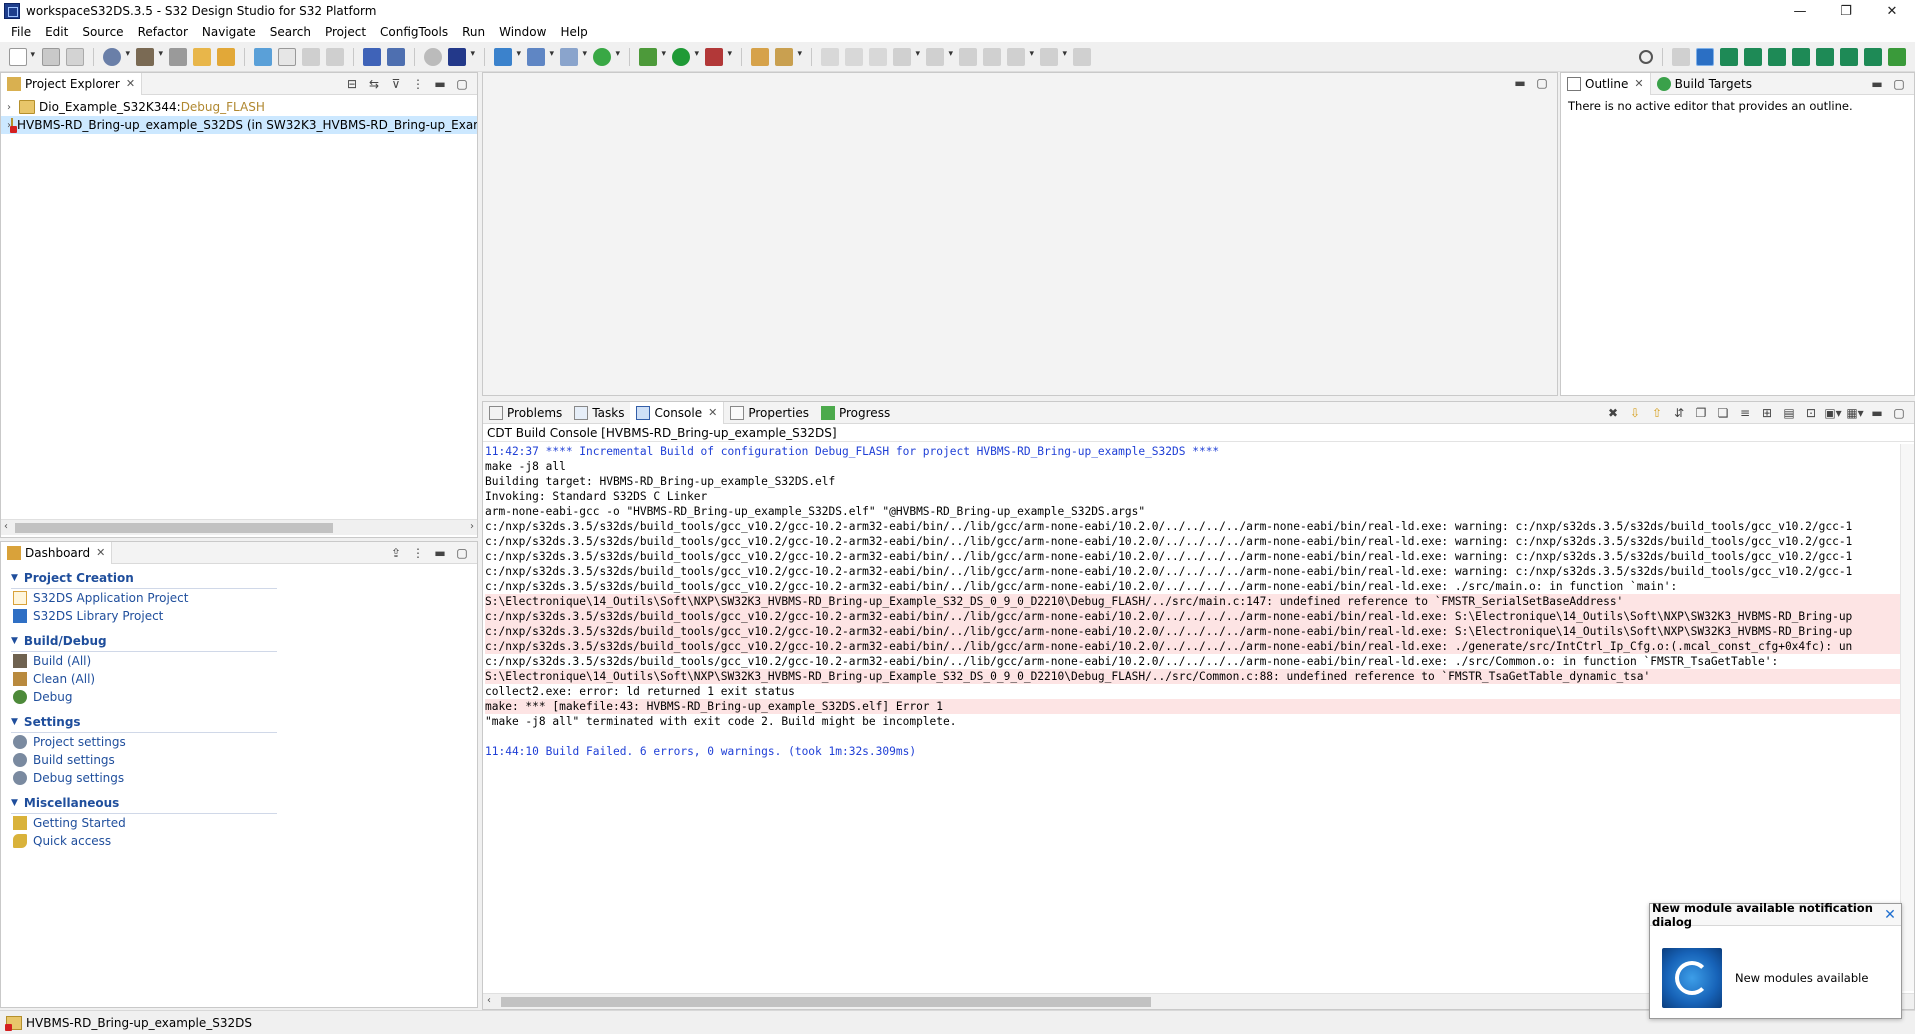 The image size is (1915, 1034). What do you see at coordinates (396, 56) in the screenshot?
I see `search-doc-icon` at bounding box center [396, 56].